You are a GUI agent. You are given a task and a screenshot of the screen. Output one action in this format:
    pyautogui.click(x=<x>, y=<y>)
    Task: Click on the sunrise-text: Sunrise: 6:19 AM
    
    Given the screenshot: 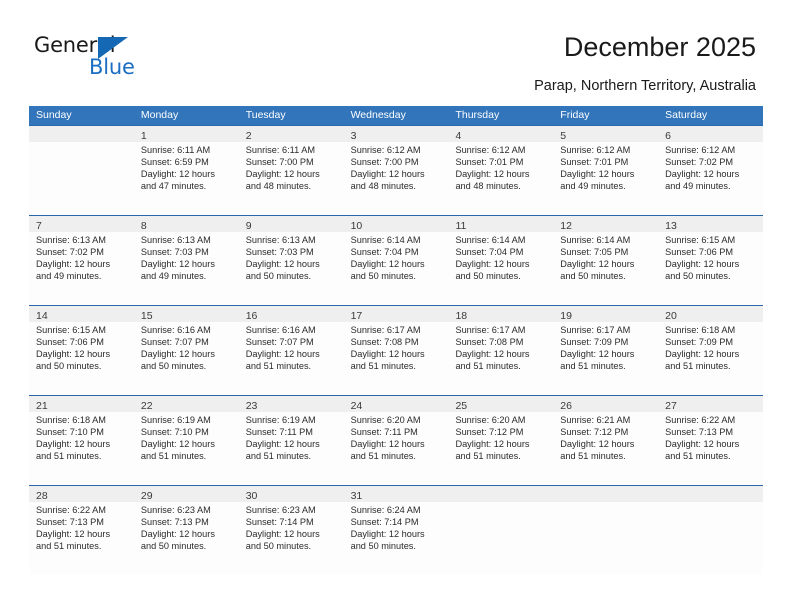 What is the action you would take?
    pyautogui.click(x=280, y=420)
    